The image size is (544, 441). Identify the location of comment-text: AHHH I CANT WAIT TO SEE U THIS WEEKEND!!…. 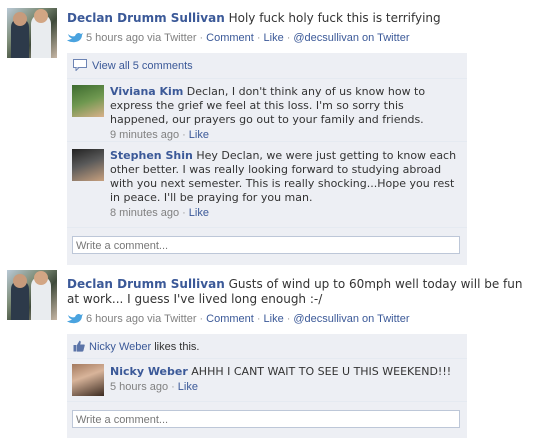
(321, 371).